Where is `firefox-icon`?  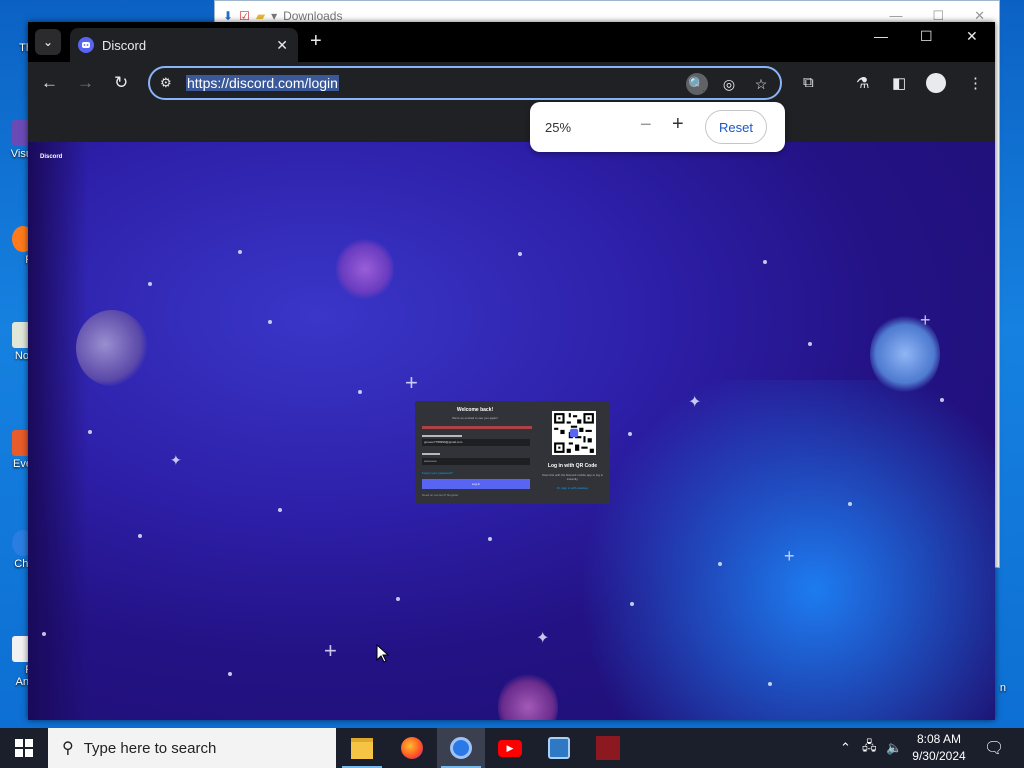
firefox-icon is located at coordinates (412, 748).